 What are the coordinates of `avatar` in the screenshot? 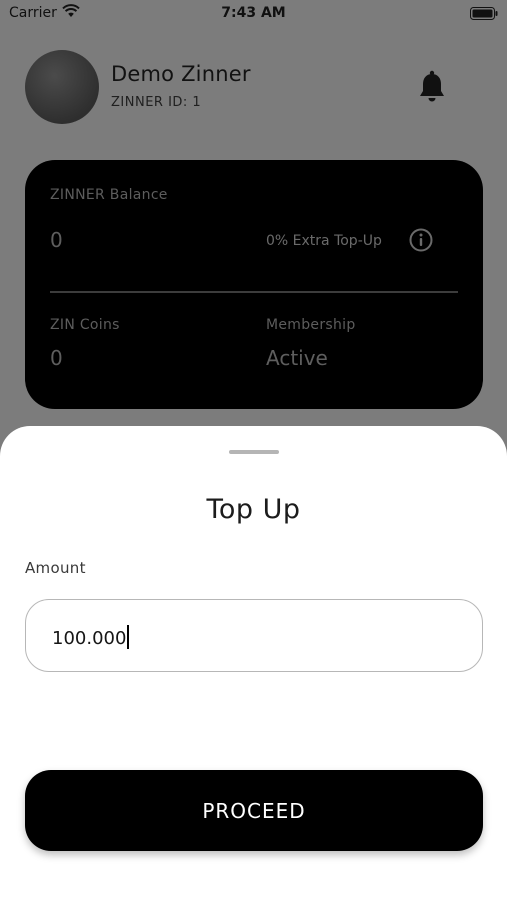 It's located at (62, 87).